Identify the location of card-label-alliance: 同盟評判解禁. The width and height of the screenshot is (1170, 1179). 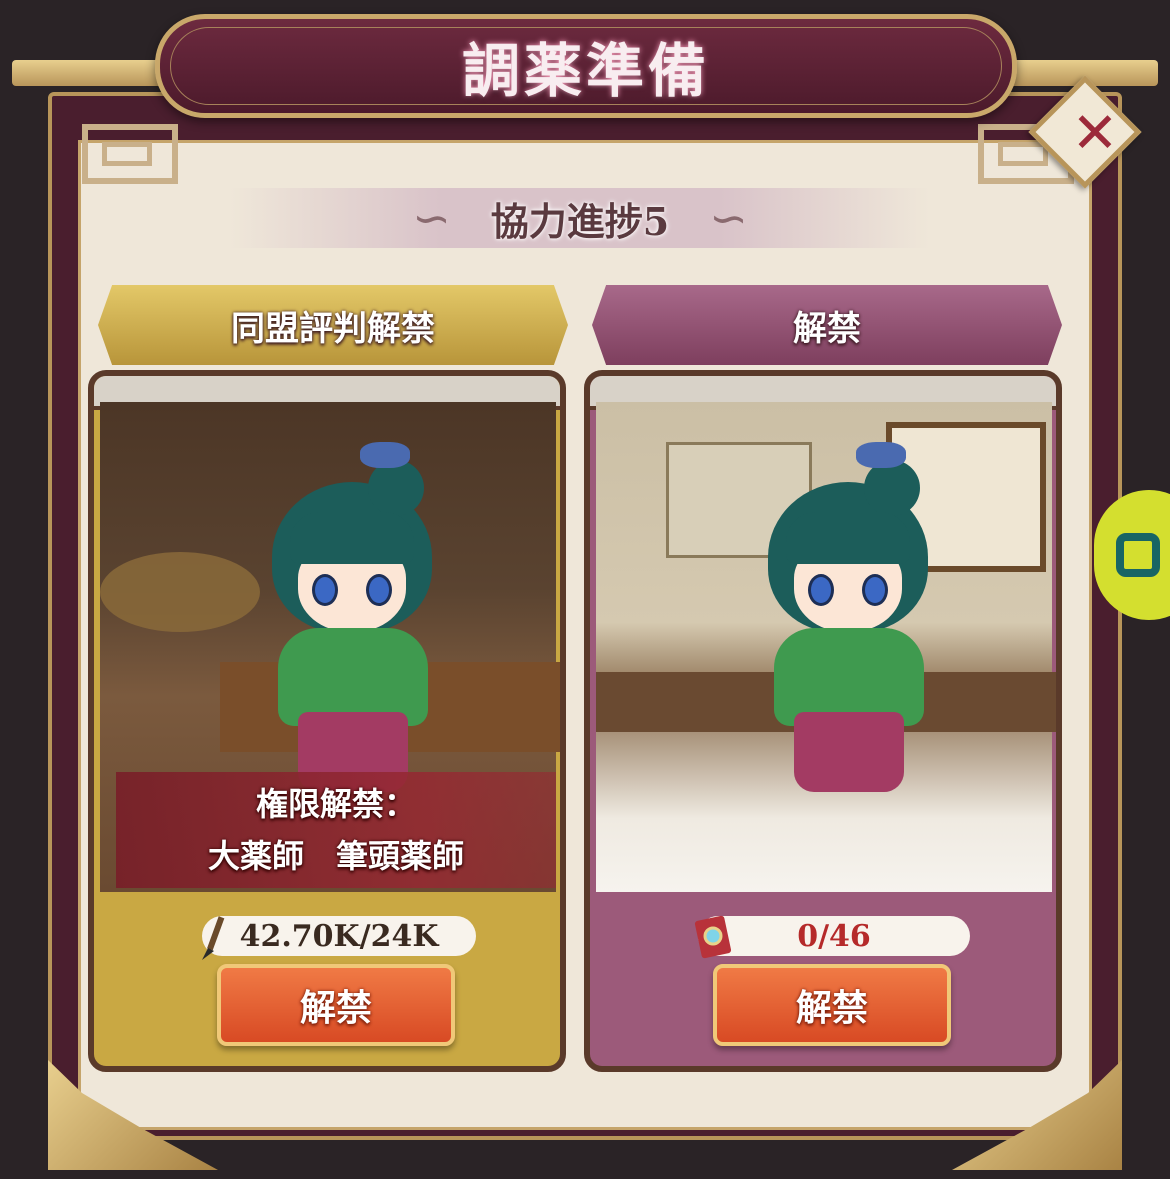
(333, 325).